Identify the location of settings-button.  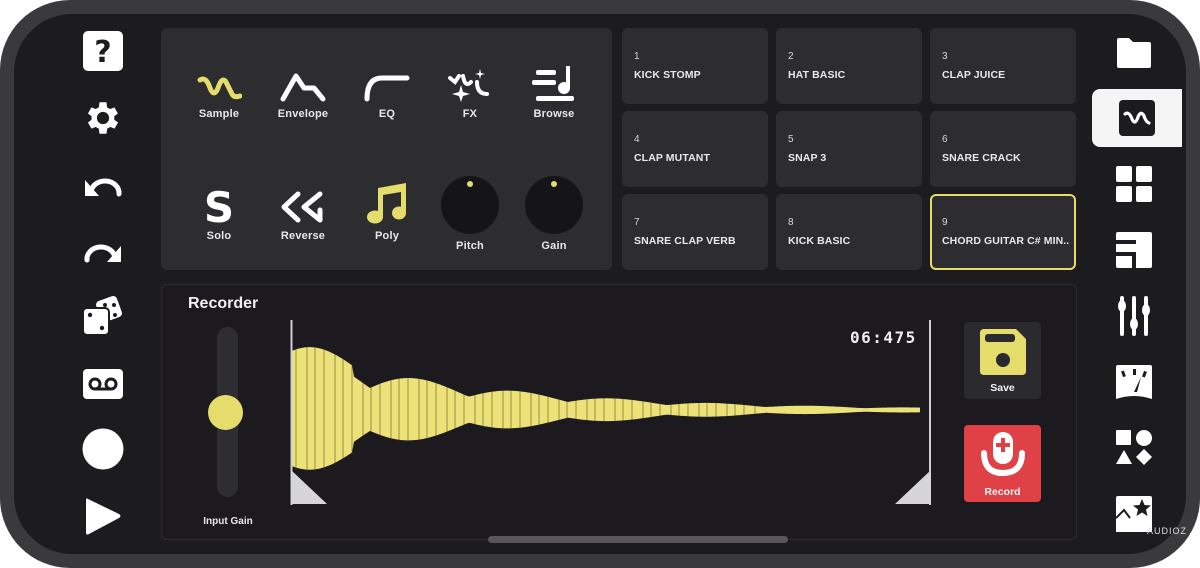
(103, 118).